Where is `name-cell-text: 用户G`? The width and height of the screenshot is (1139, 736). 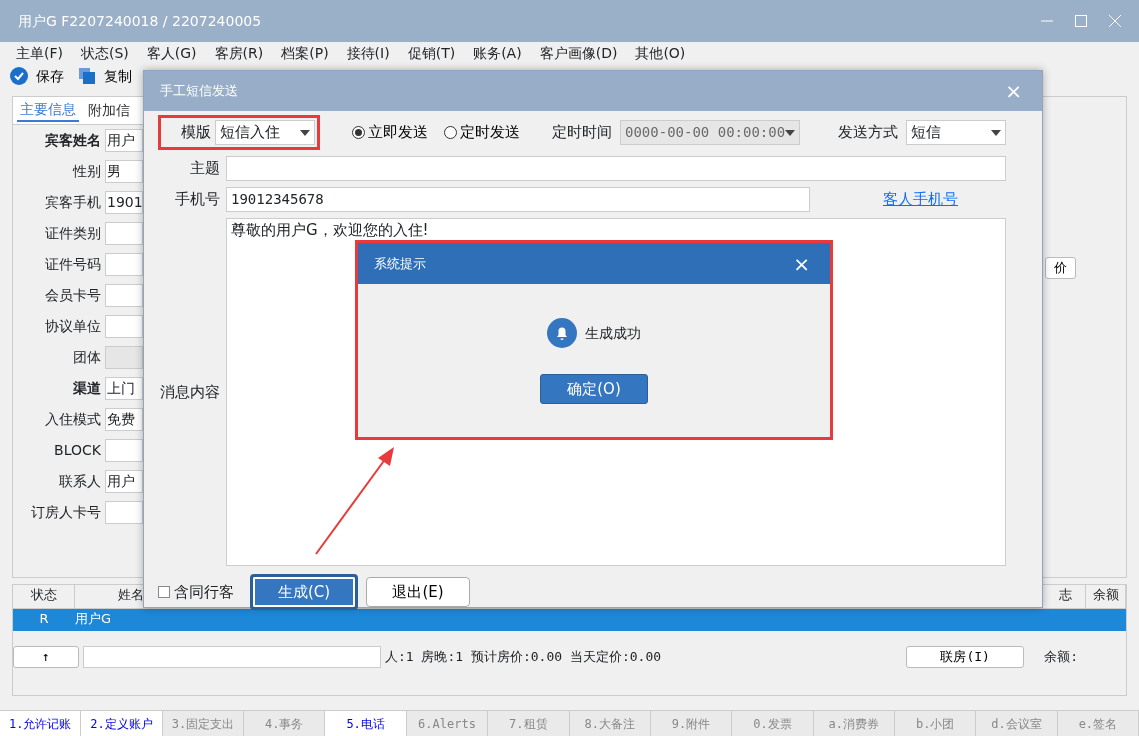
name-cell-text: 用户G is located at coordinates (94, 619).